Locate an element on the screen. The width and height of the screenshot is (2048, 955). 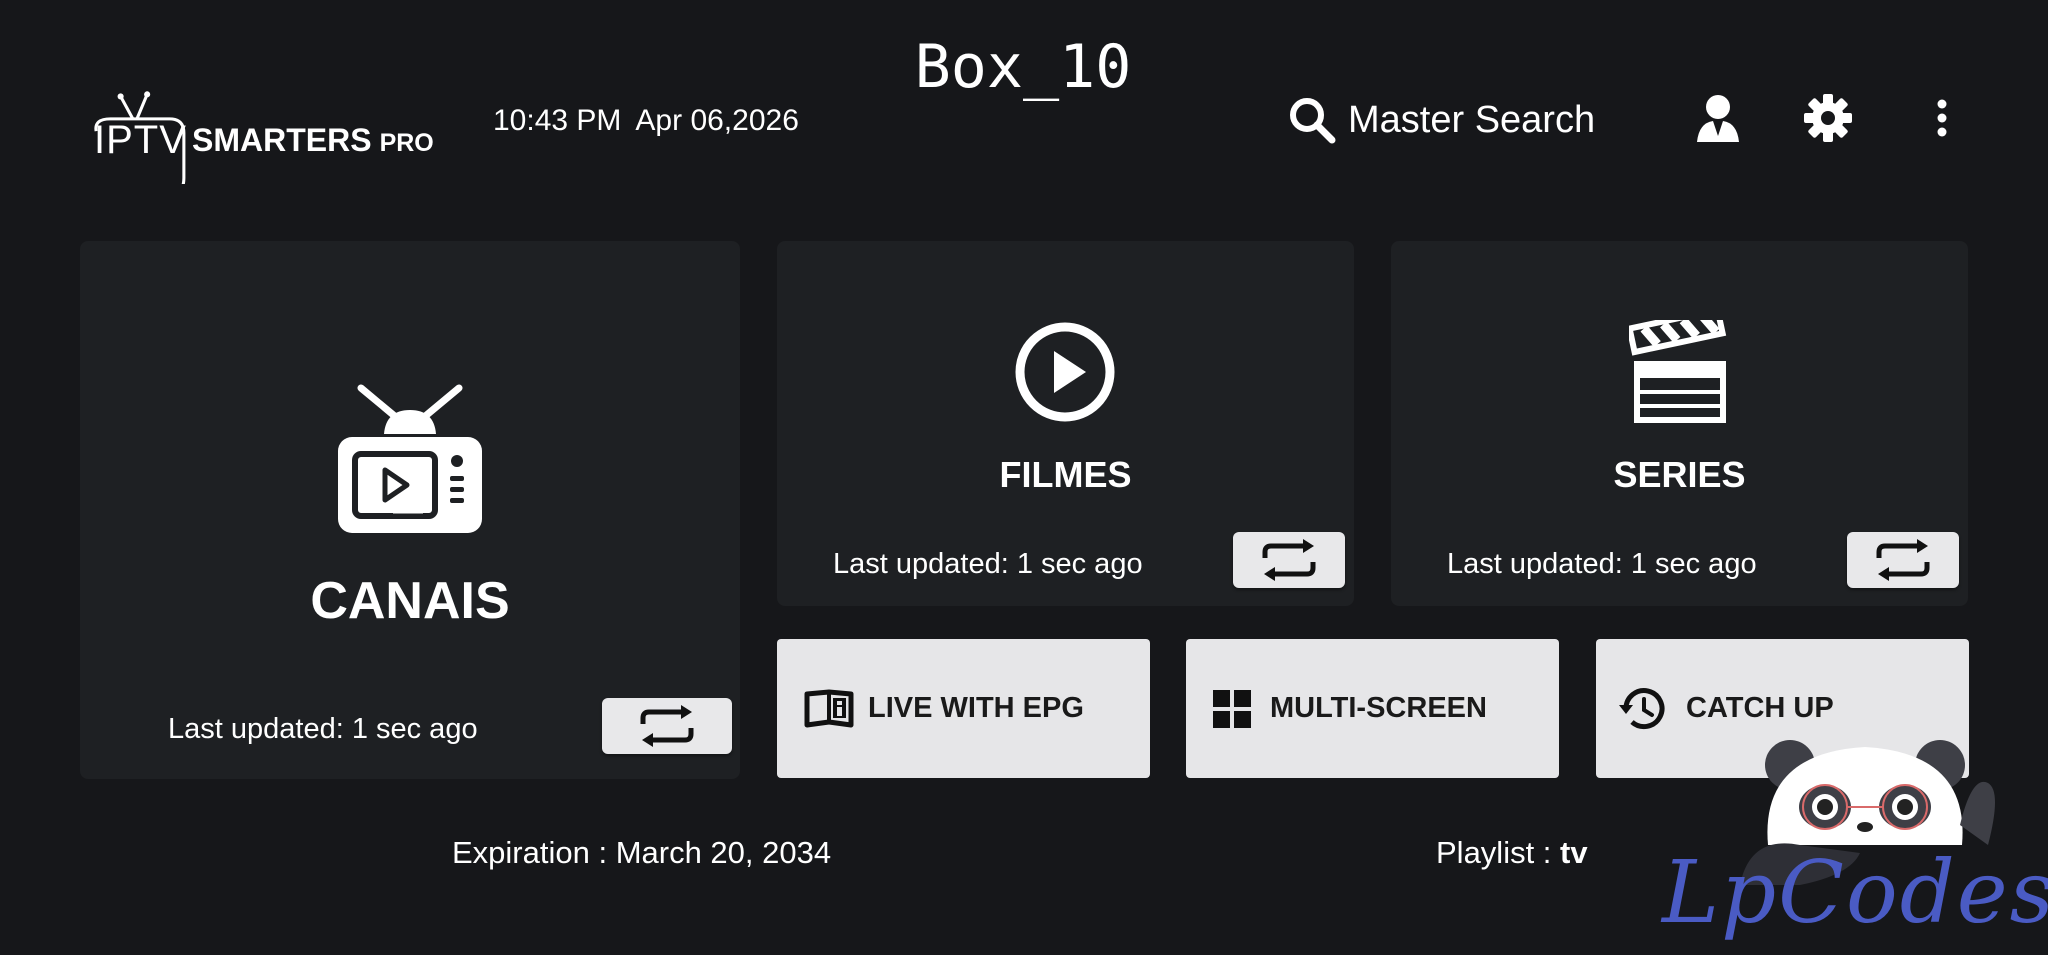
catch-up-label: CATCH UP is located at coordinates (1760, 708).